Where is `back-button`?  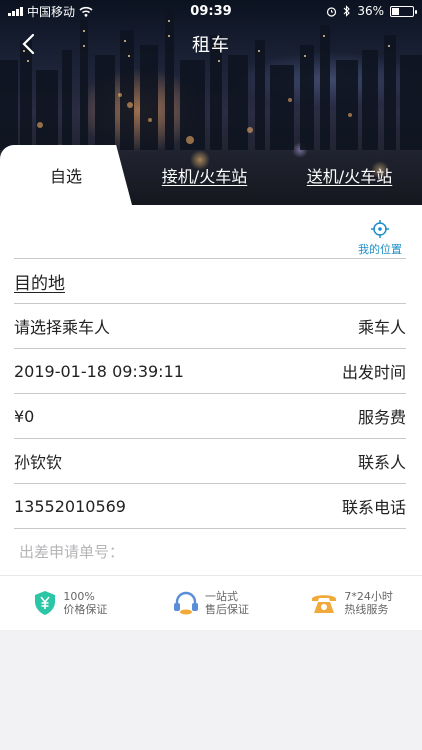 back-button is located at coordinates (28, 44).